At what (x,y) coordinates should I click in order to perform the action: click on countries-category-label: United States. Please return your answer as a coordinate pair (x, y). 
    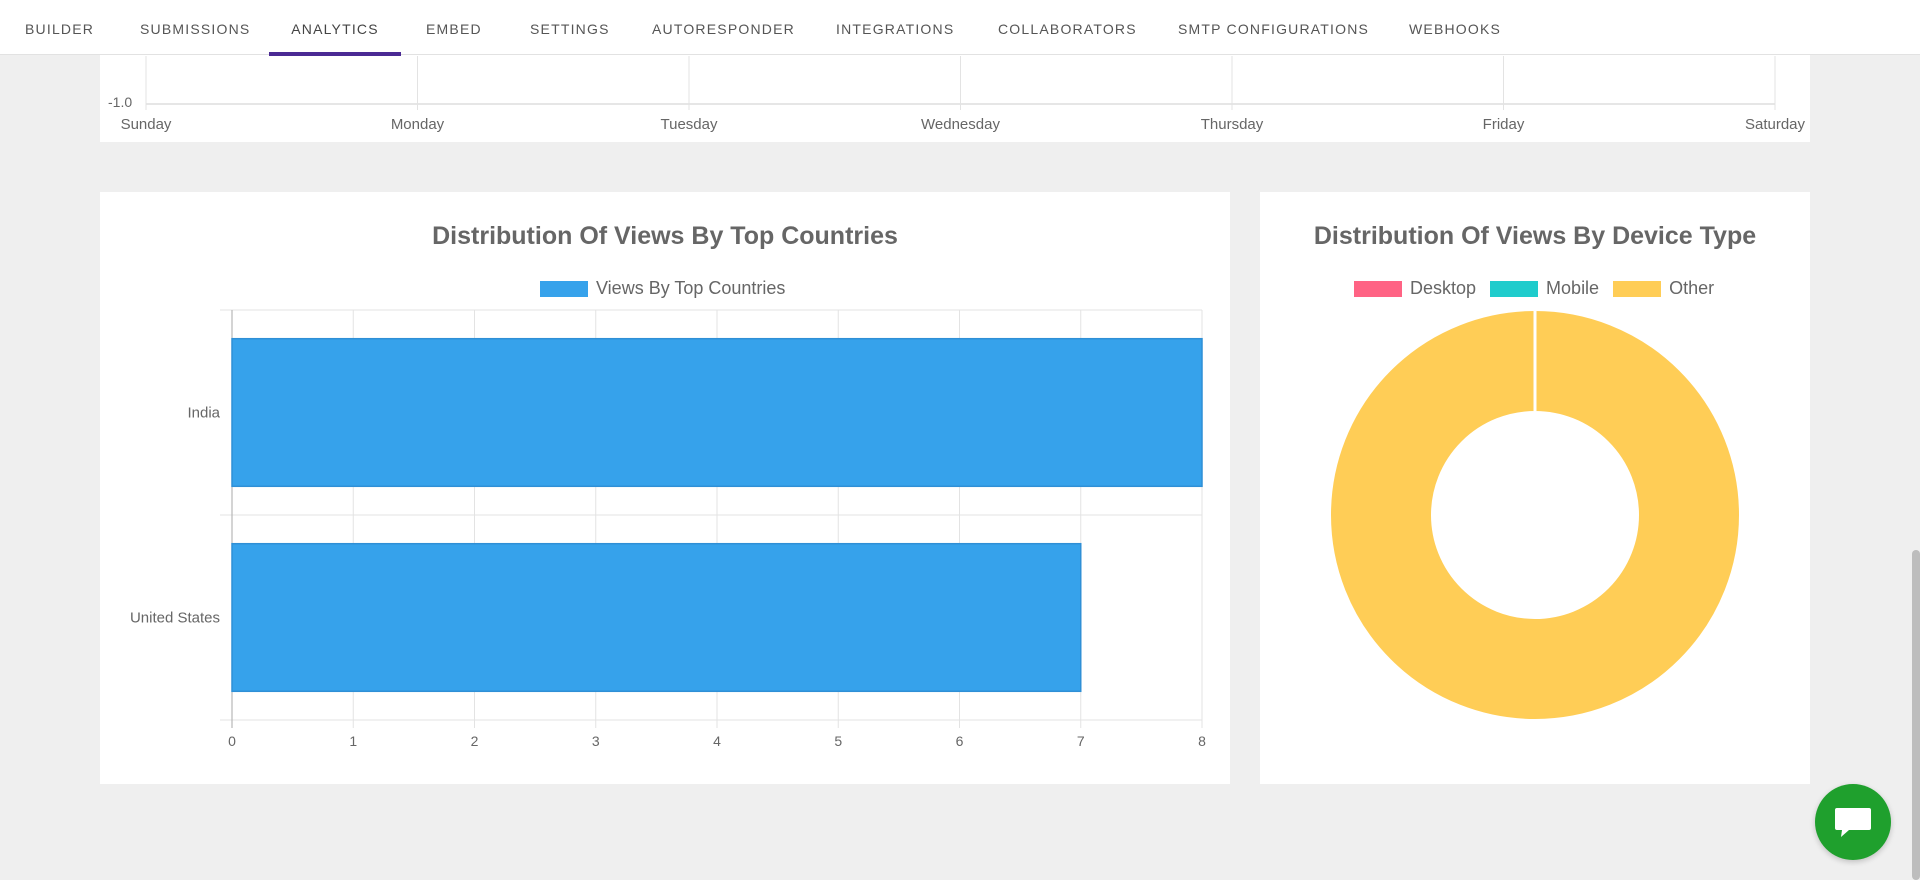
    Looking at the image, I should click on (175, 618).